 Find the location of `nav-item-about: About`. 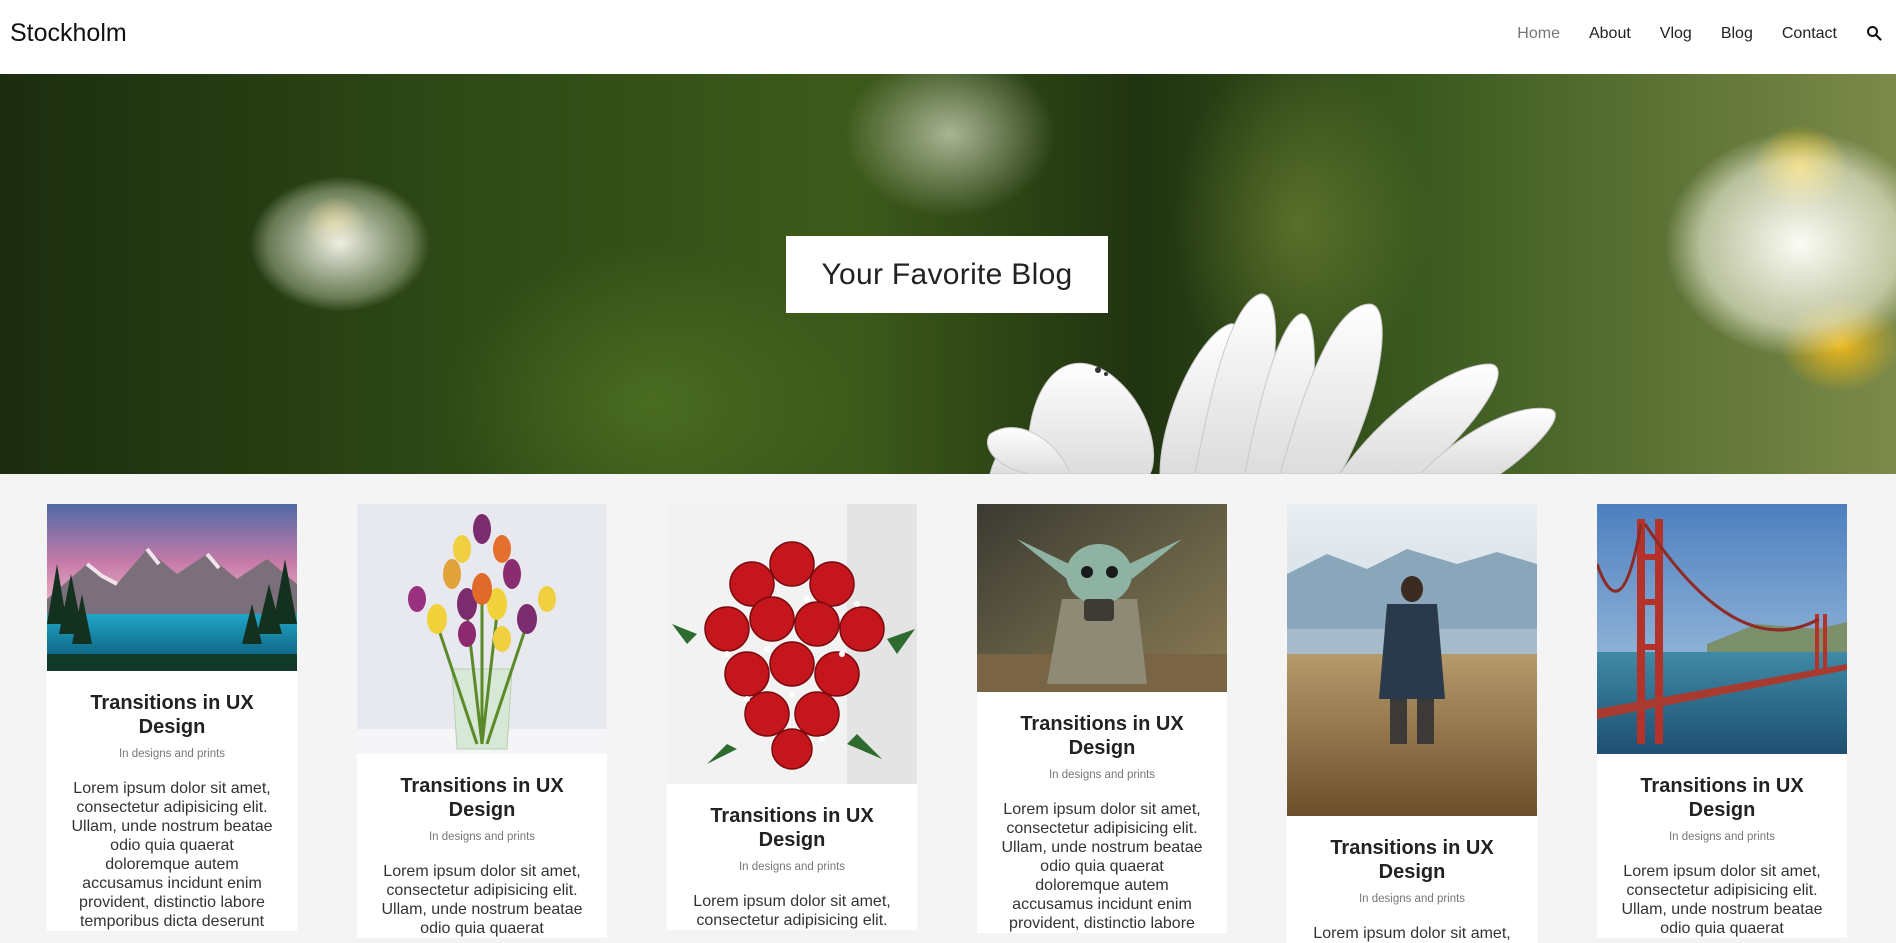

nav-item-about: About is located at coordinates (1610, 34).